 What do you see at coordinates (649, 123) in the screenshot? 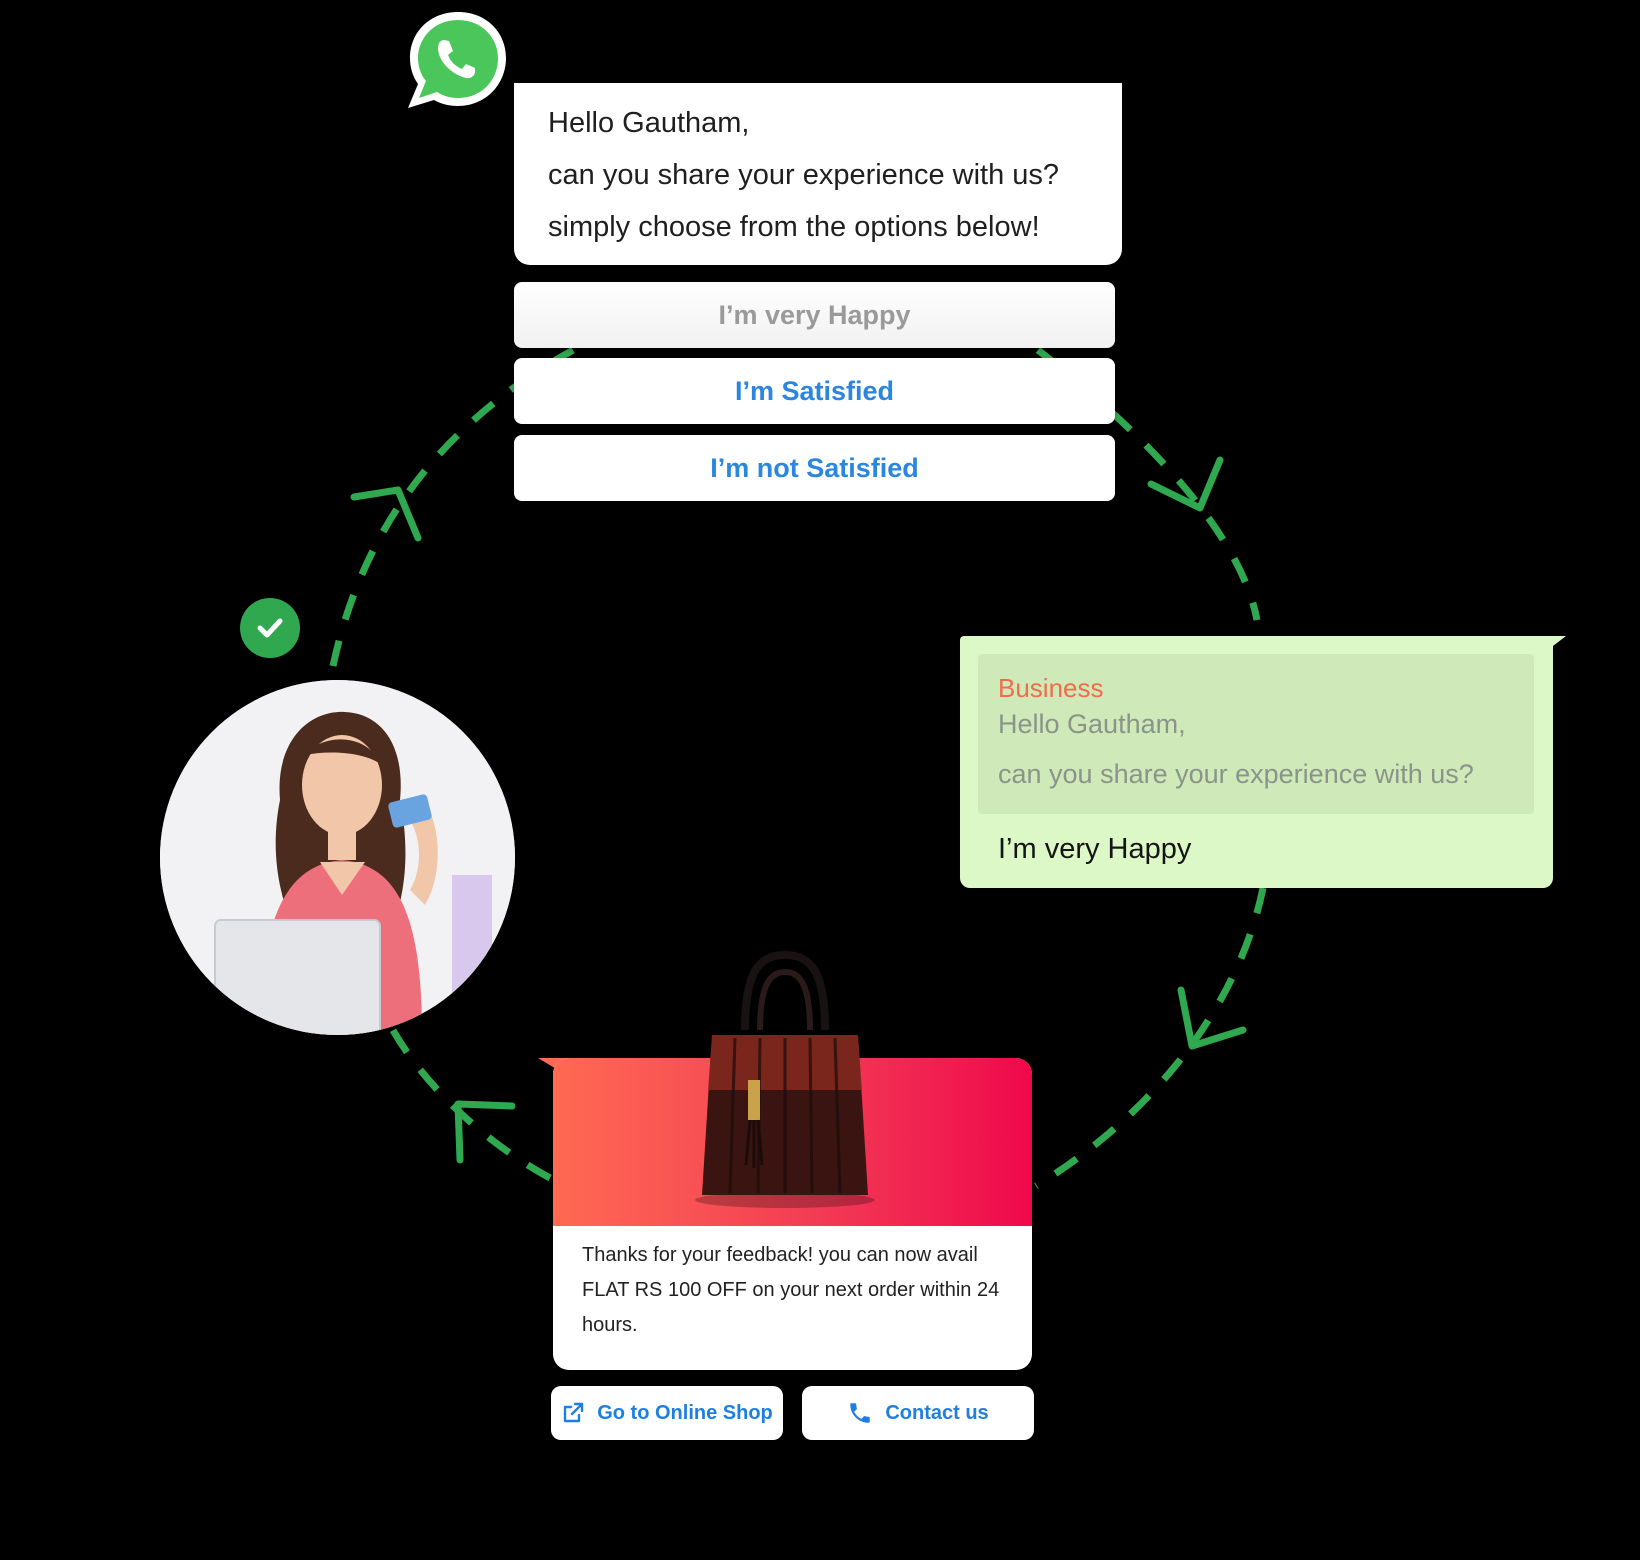
I see `message-greeting: Hello Gautham,` at bounding box center [649, 123].